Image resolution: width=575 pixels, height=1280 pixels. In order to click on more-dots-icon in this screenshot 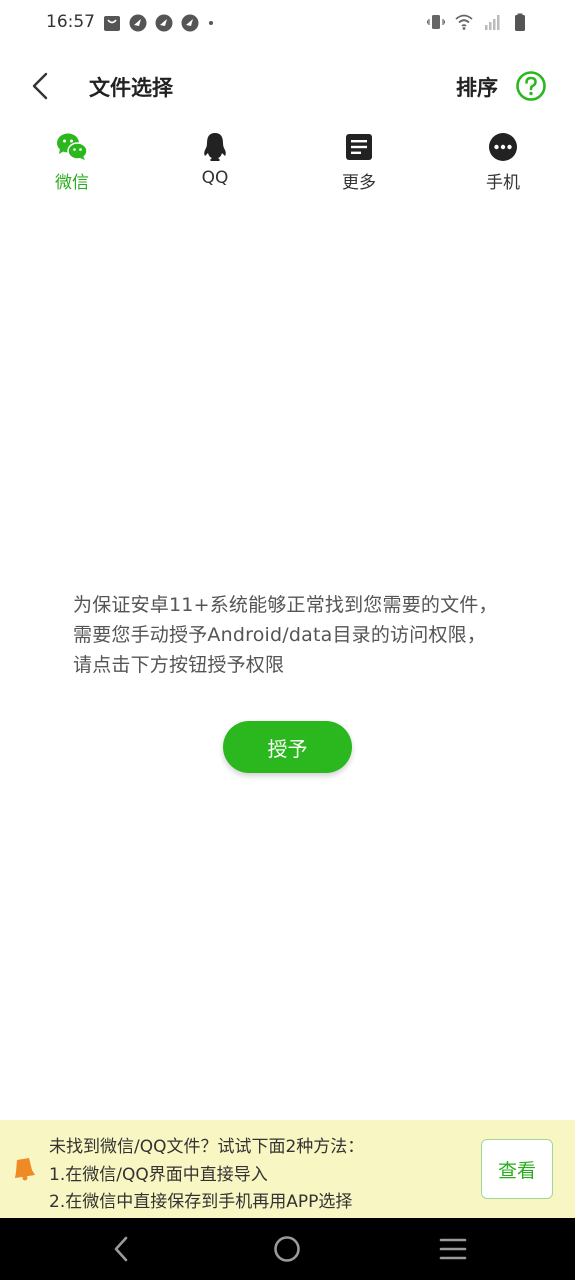, I will do `click(503, 147)`.